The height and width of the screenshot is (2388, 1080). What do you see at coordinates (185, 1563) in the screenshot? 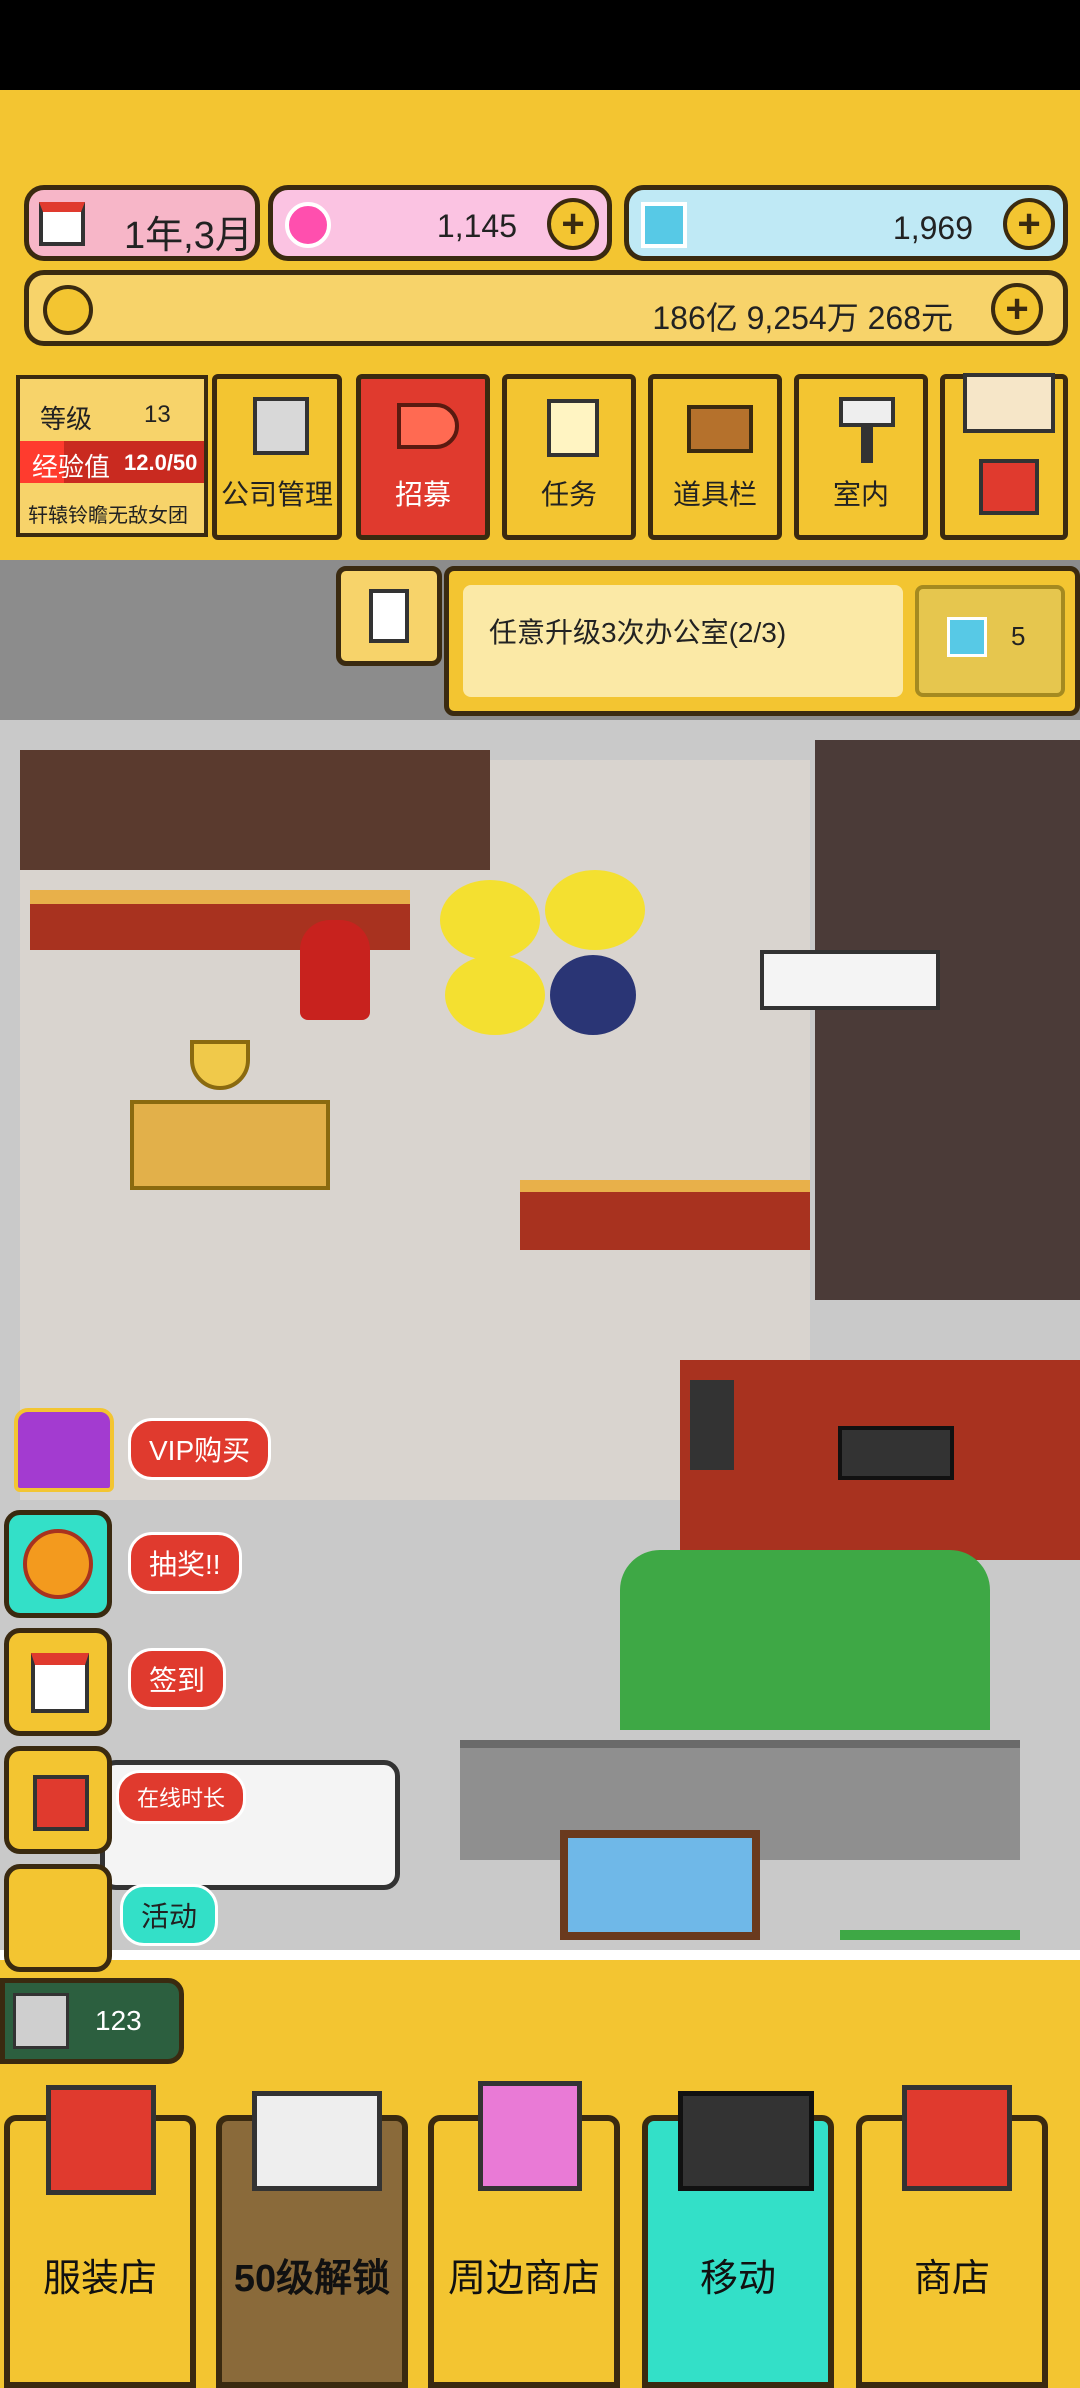
I see `lottery-button: 抽奖!!` at bounding box center [185, 1563].